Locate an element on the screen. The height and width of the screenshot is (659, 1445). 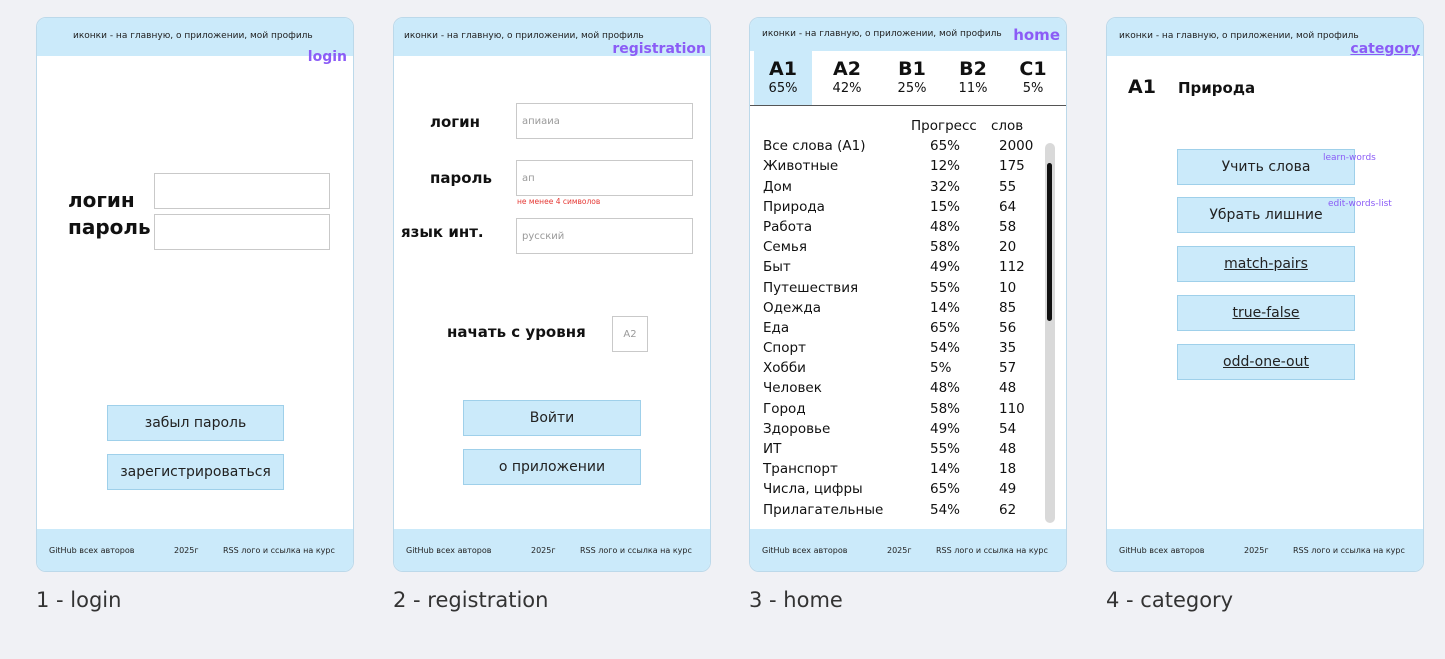
caption-category: 4 - category is located at coordinates (1170, 600).